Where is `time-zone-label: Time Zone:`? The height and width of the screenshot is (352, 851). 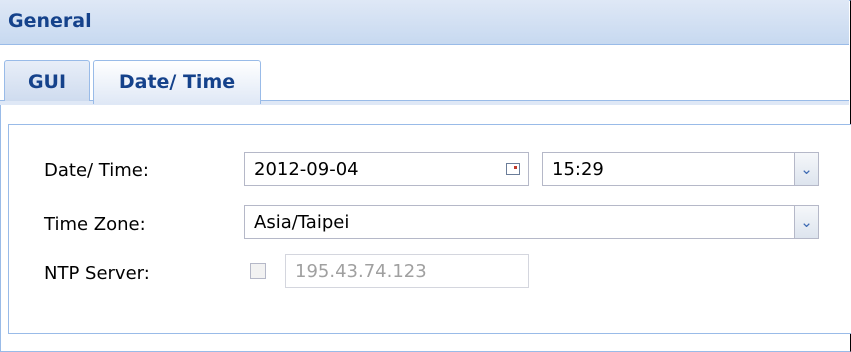
time-zone-label: Time Zone: is located at coordinates (95, 224).